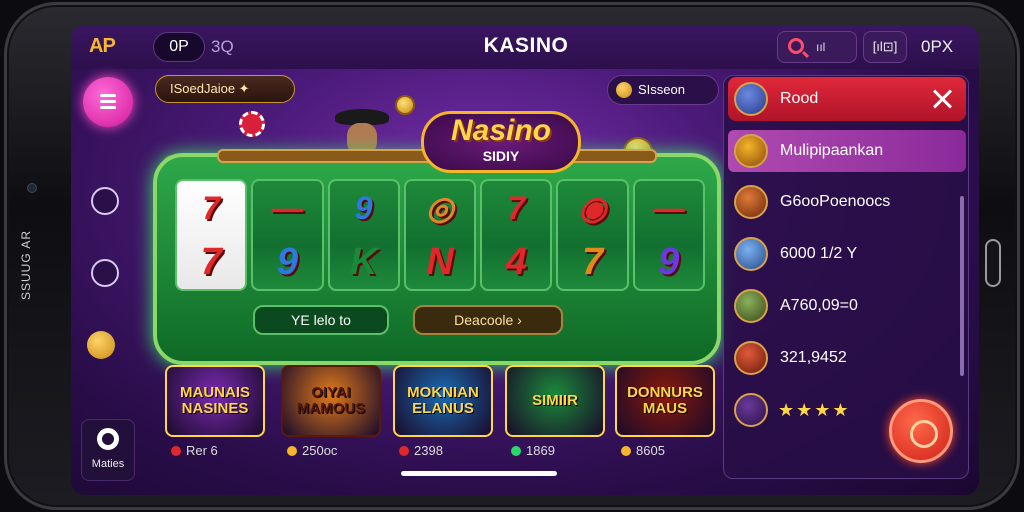 The height and width of the screenshot is (512, 1024). I want to click on game-thumbnail: SIMIIR, so click(555, 401).